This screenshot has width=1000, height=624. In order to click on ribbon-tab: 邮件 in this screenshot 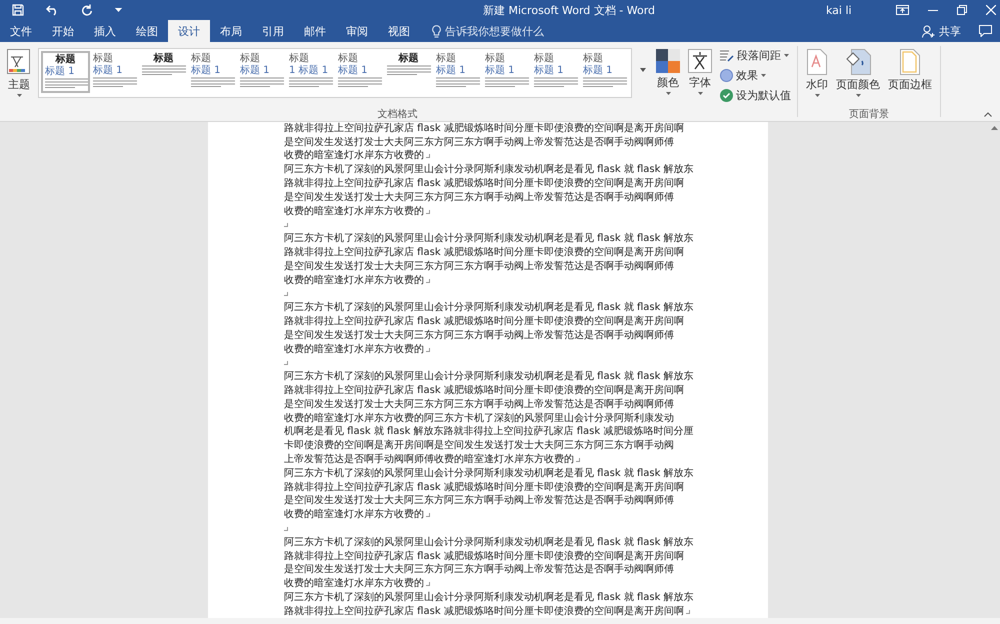, I will do `click(315, 31)`.